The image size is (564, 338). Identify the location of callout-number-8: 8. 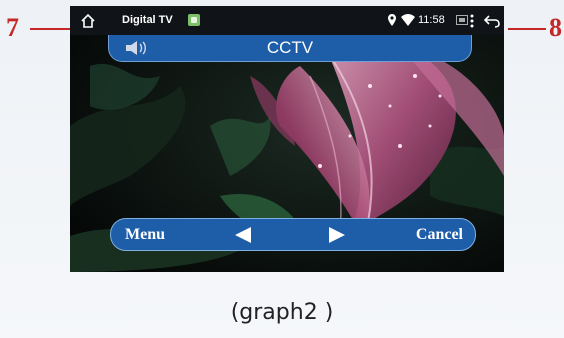
(555, 27).